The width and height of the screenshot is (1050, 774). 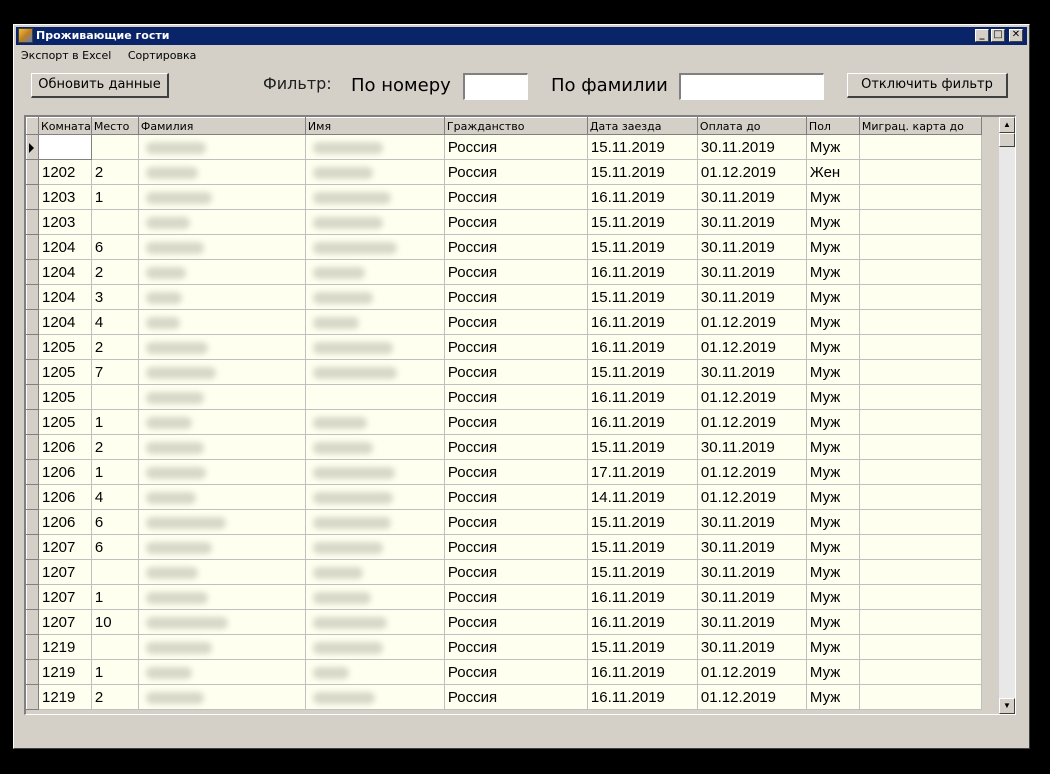 What do you see at coordinates (504, 272) in the screenshot?
I see `table-row: 1204 2 Россия 16.11.2019 30.11.2019 Муж` at bounding box center [504, 272].